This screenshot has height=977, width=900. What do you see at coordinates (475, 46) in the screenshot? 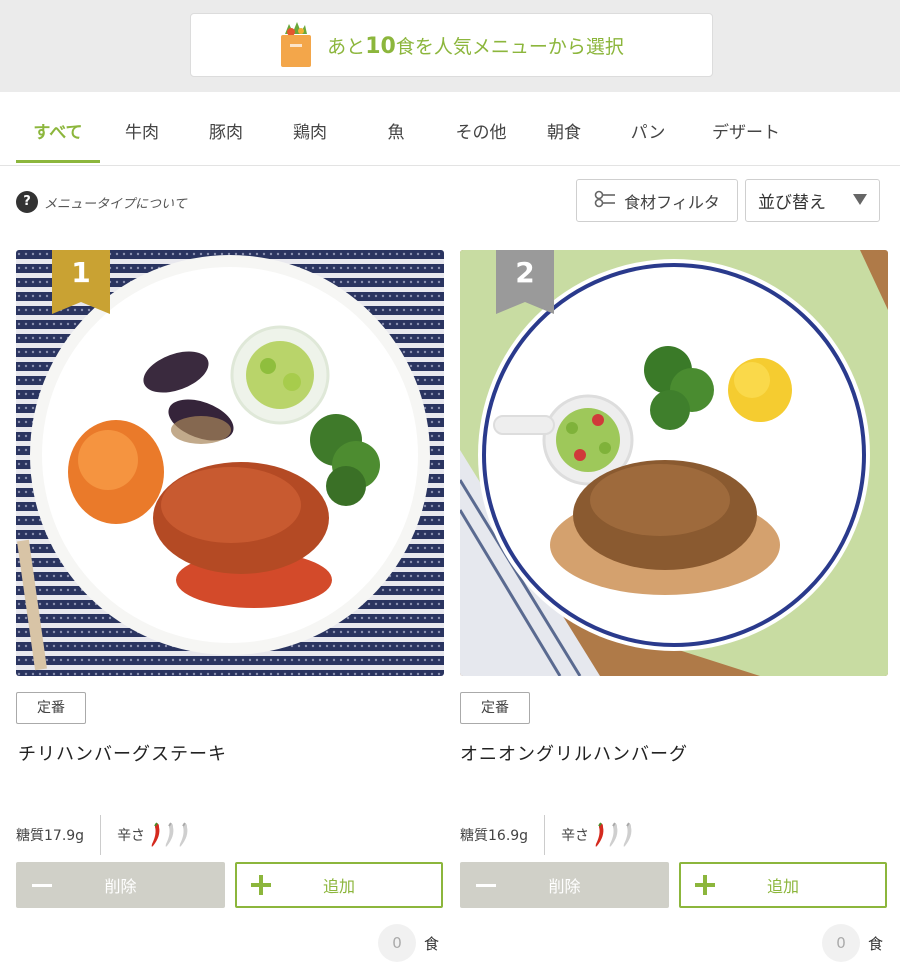
I see `select-banner-text: あと10食を人気メニューから選択` at bounding box center [475, 46].